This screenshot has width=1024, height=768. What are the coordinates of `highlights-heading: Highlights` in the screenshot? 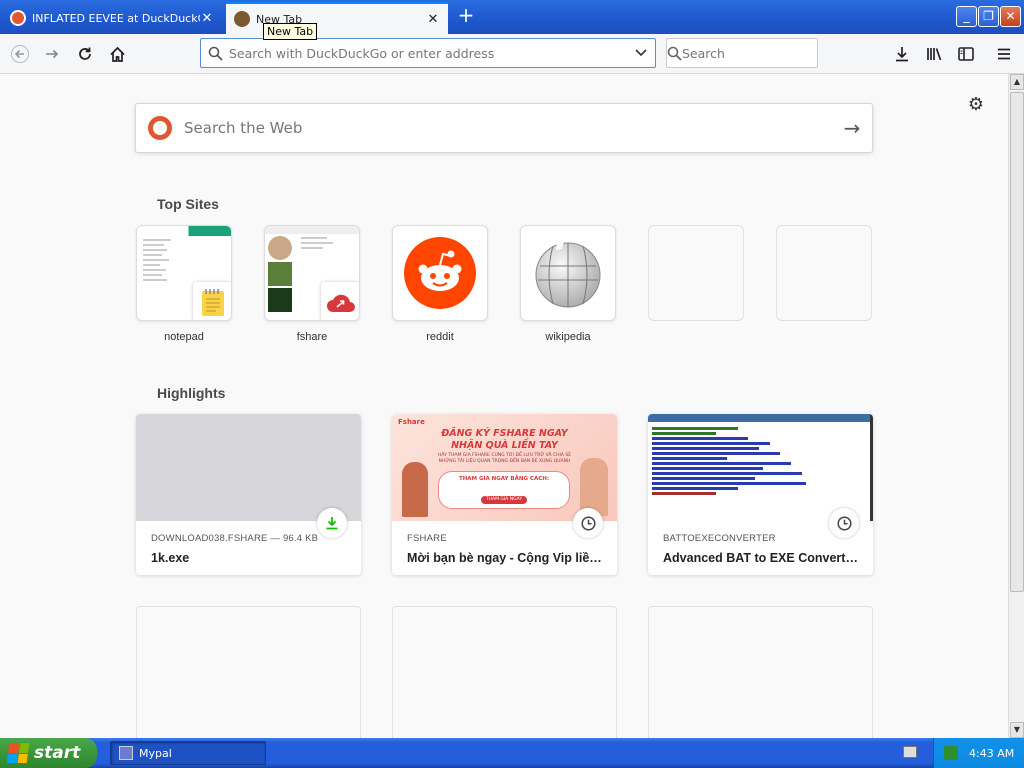 It's located at (191, 393).